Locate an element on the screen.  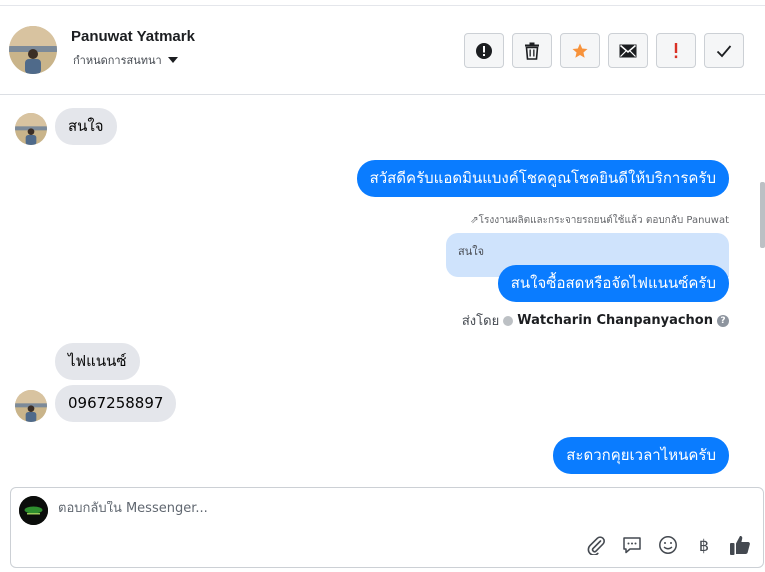
header-action-bar is located at coordinates (604, 50).